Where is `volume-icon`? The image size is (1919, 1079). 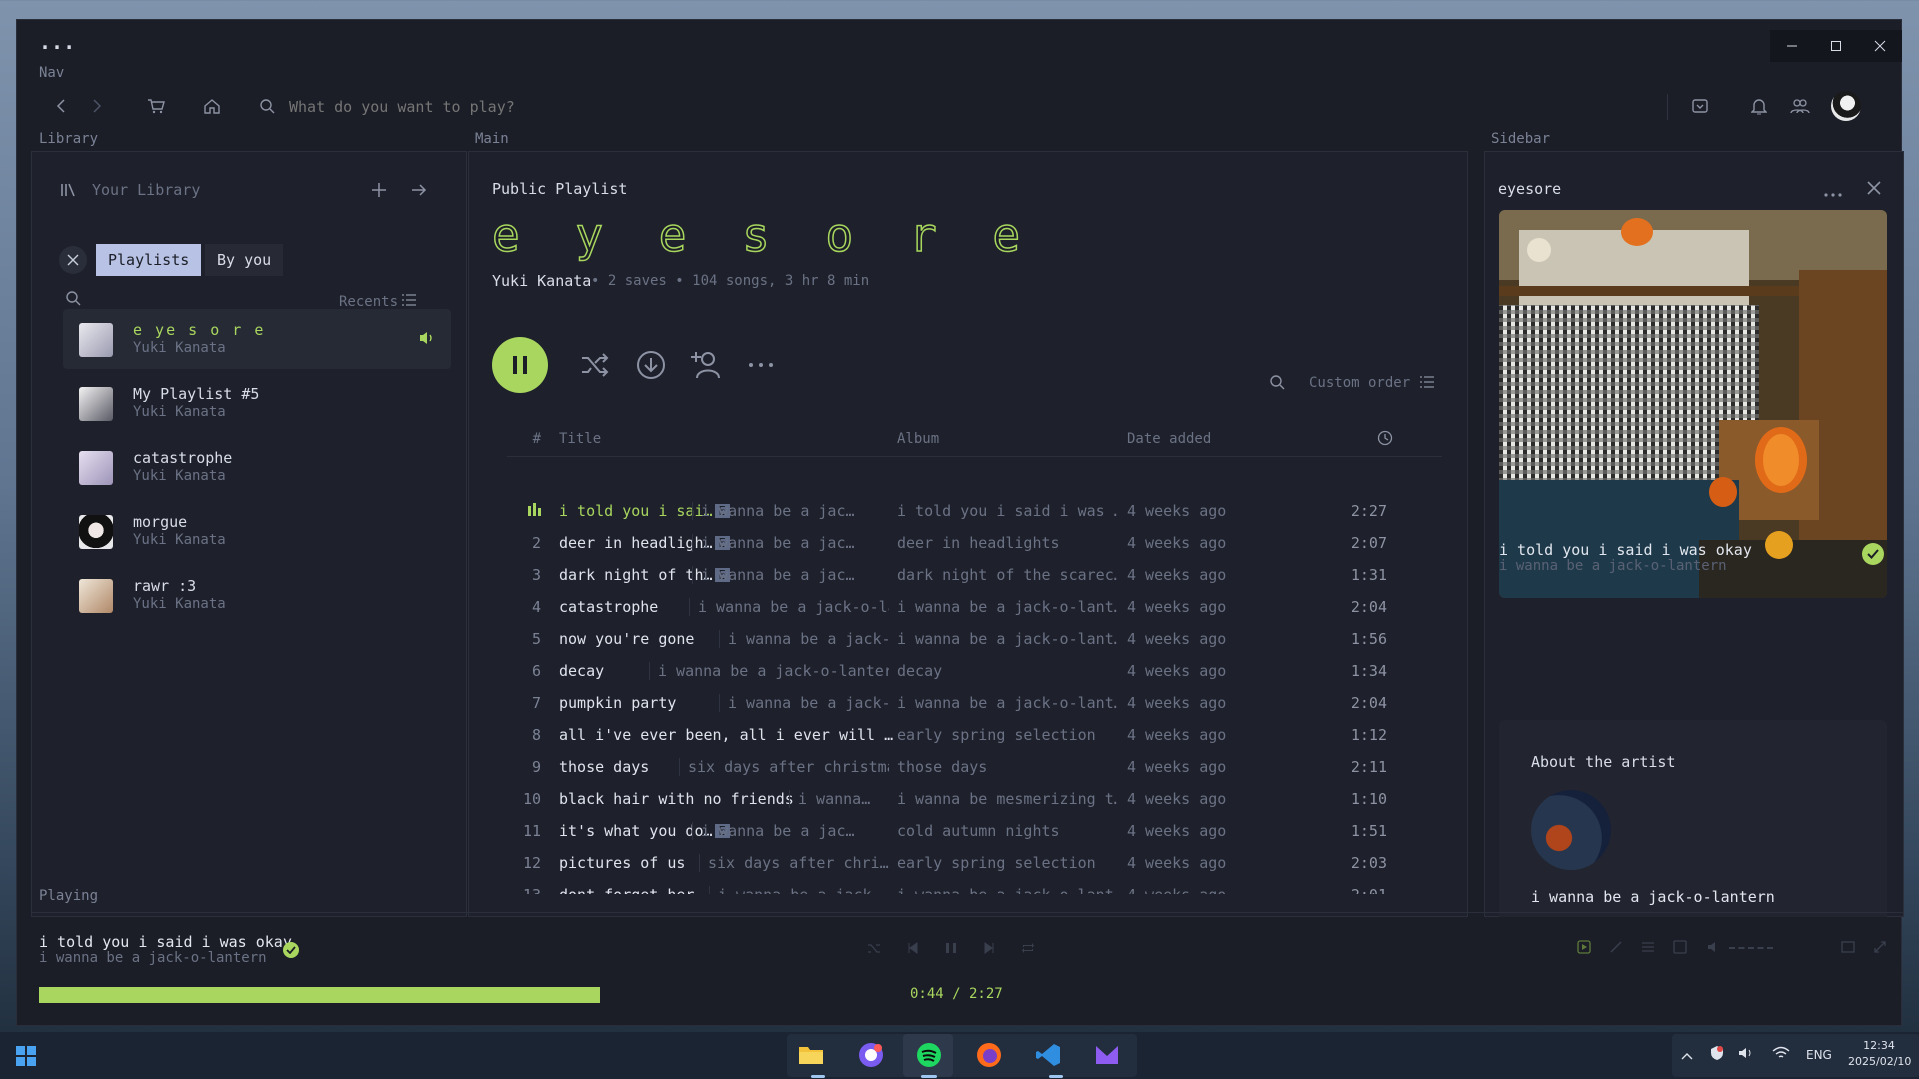
volume-icon is located at coordinates (1714, 949).